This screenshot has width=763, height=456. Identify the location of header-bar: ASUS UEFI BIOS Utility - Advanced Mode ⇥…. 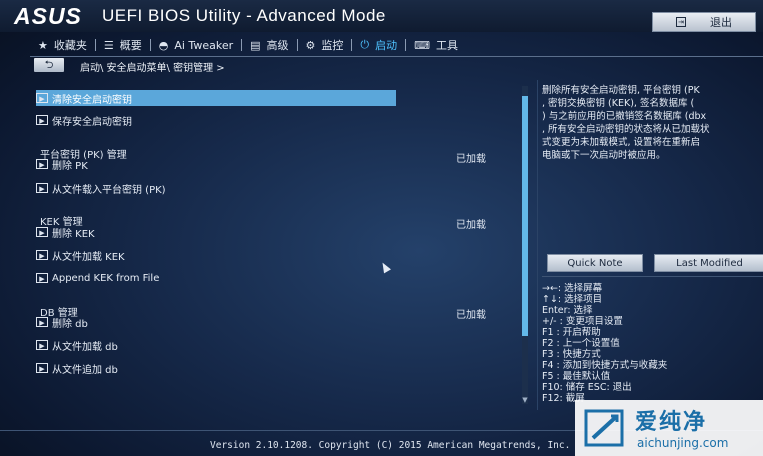
(381, 16).